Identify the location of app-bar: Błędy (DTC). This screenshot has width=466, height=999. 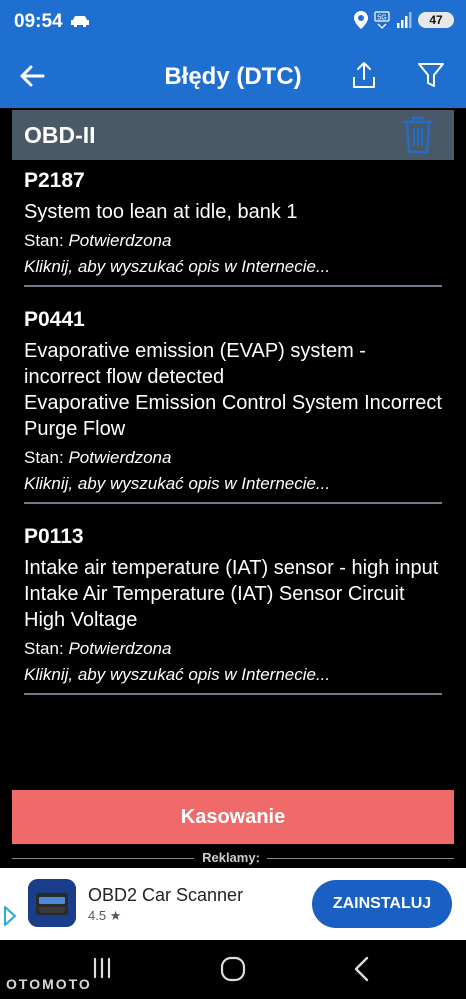
(233, 76).